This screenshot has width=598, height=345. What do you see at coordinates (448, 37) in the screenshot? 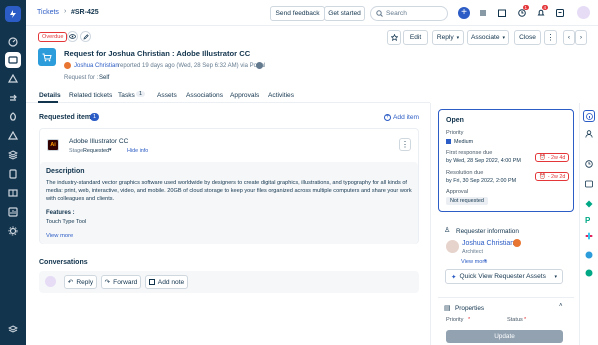
I see `reply-dropdown-button: Reply ▾` at bounding box center [448, 37].